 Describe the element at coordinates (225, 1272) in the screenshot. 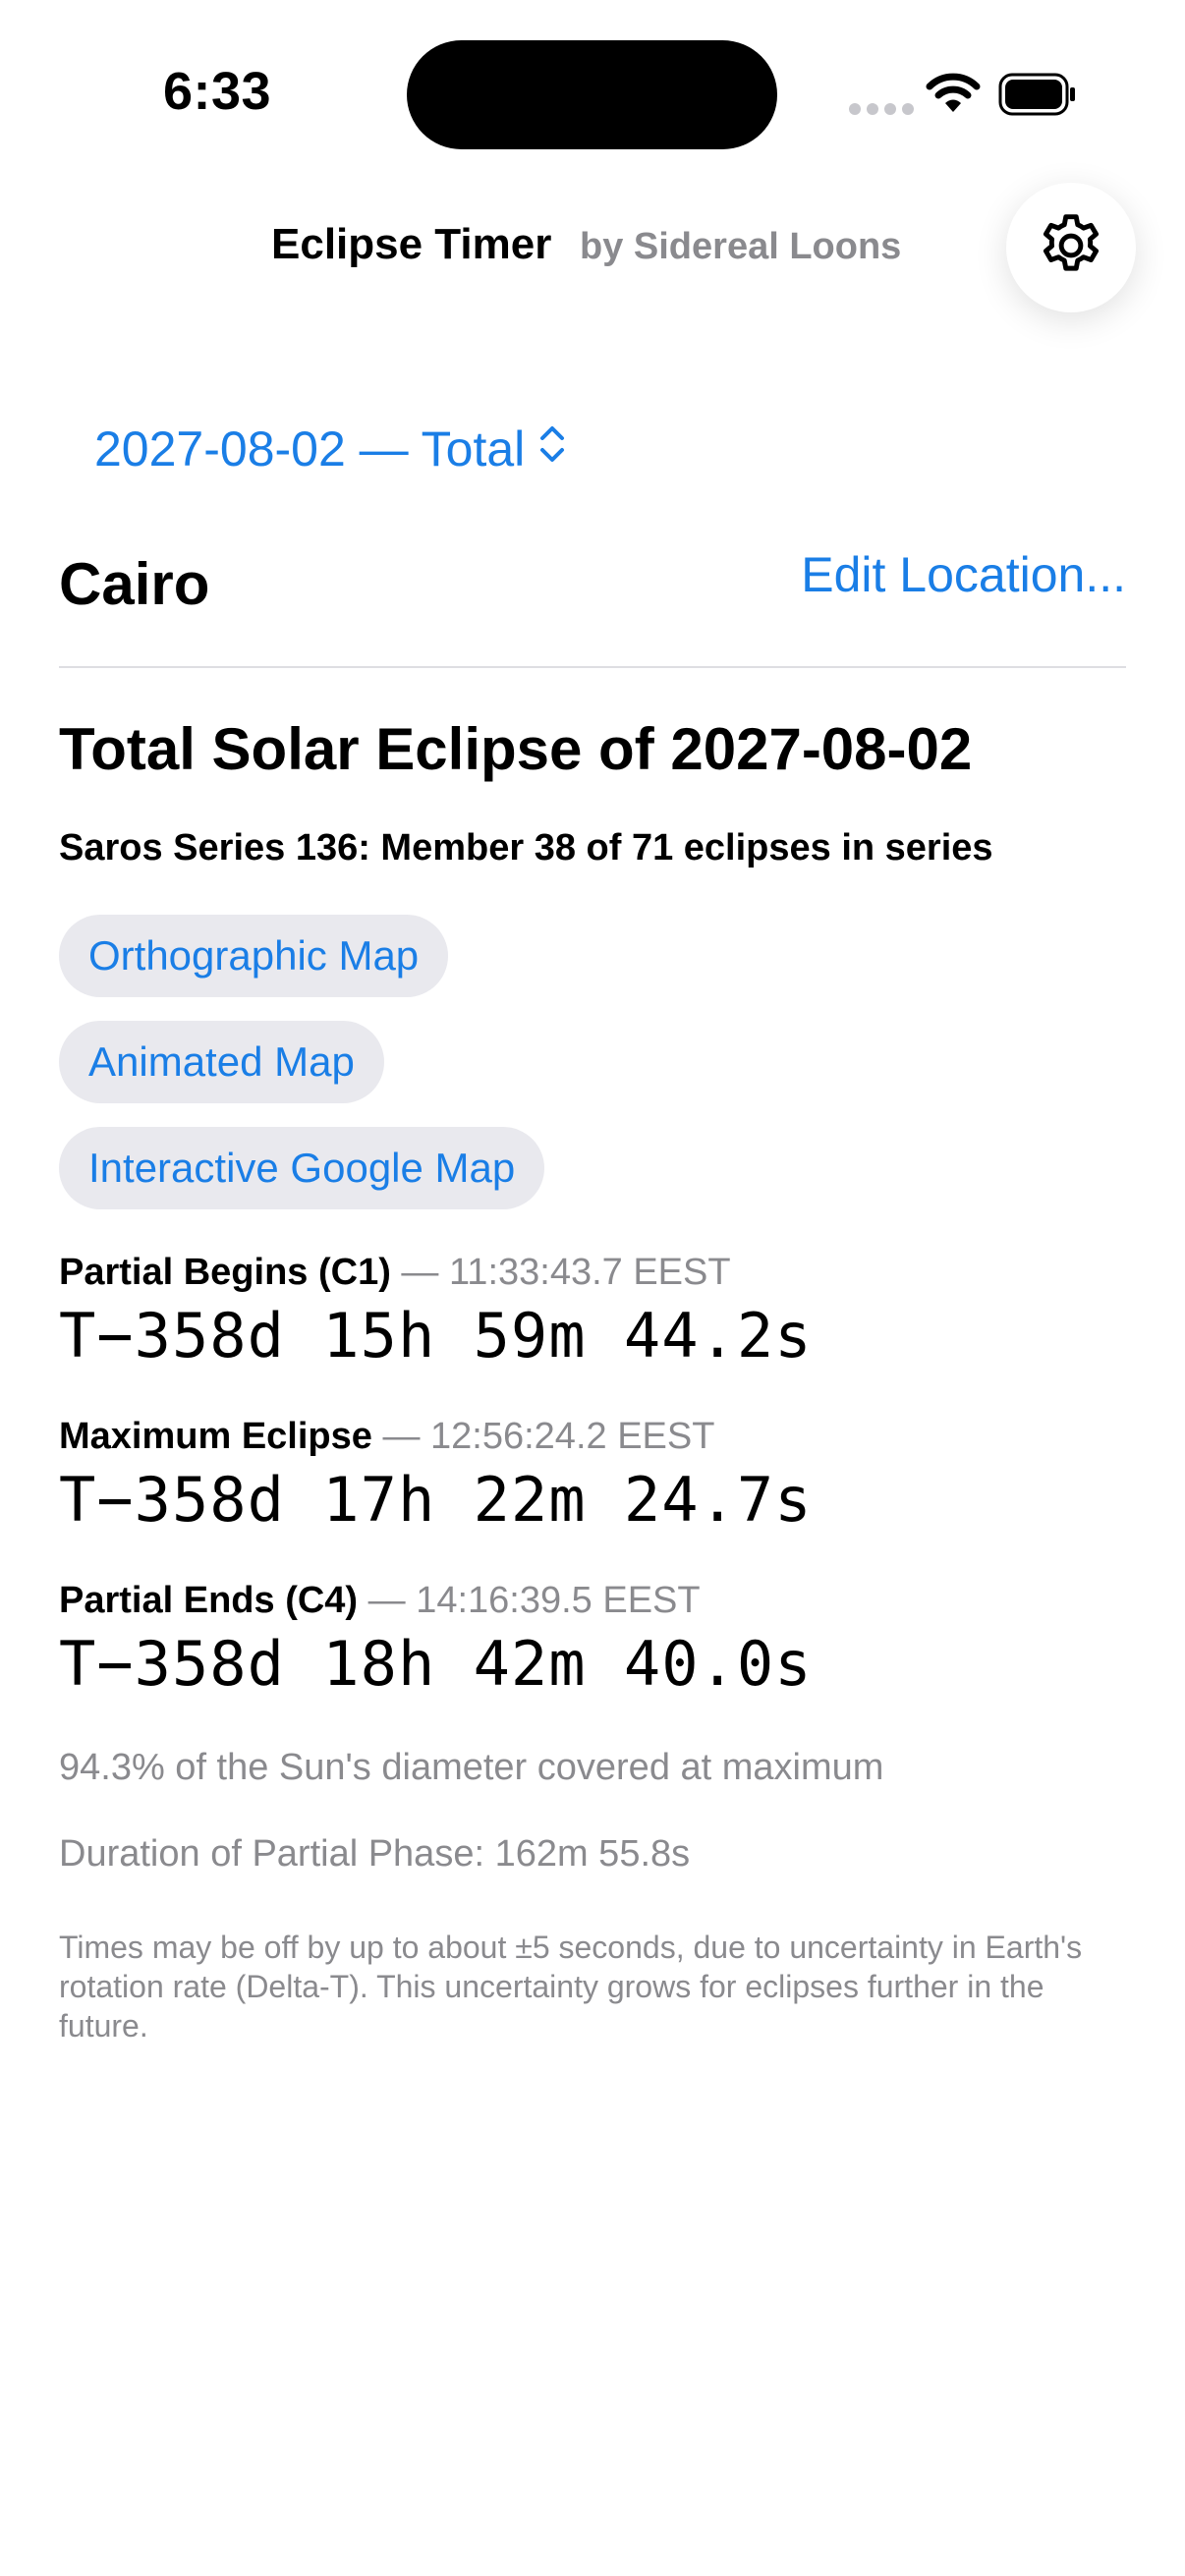

I see `event-name: Partial Begins (C1)` at that location.